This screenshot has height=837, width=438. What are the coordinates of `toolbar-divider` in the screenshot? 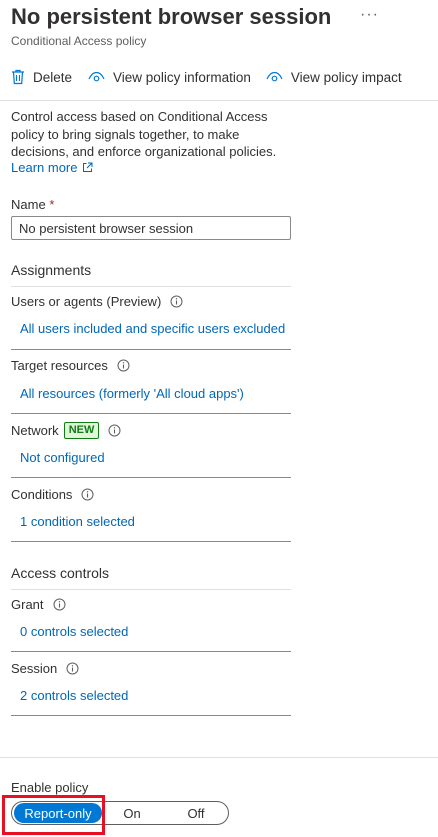 It's located at (219, 100).